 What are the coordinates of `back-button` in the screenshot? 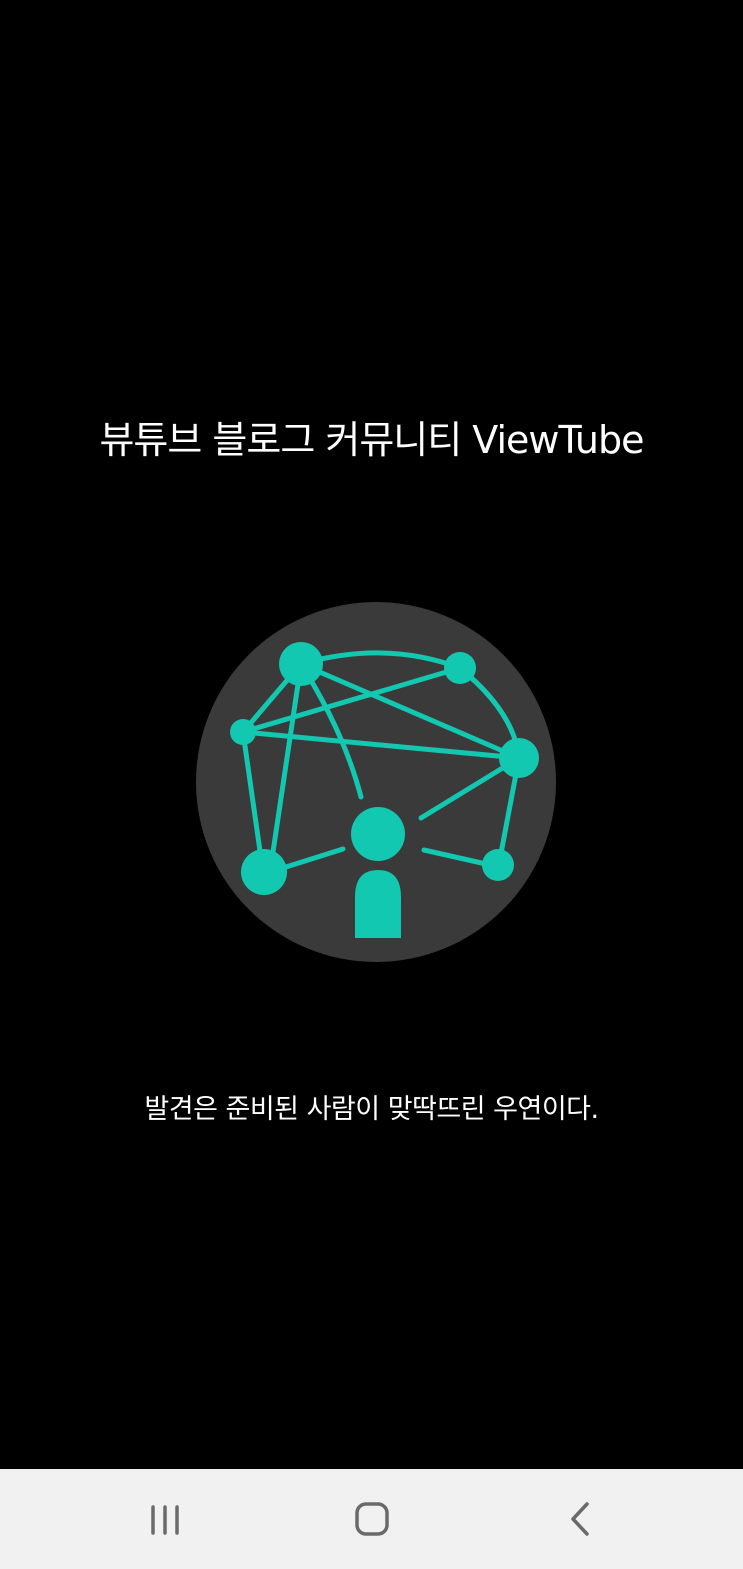 It's located at (580, 1519).